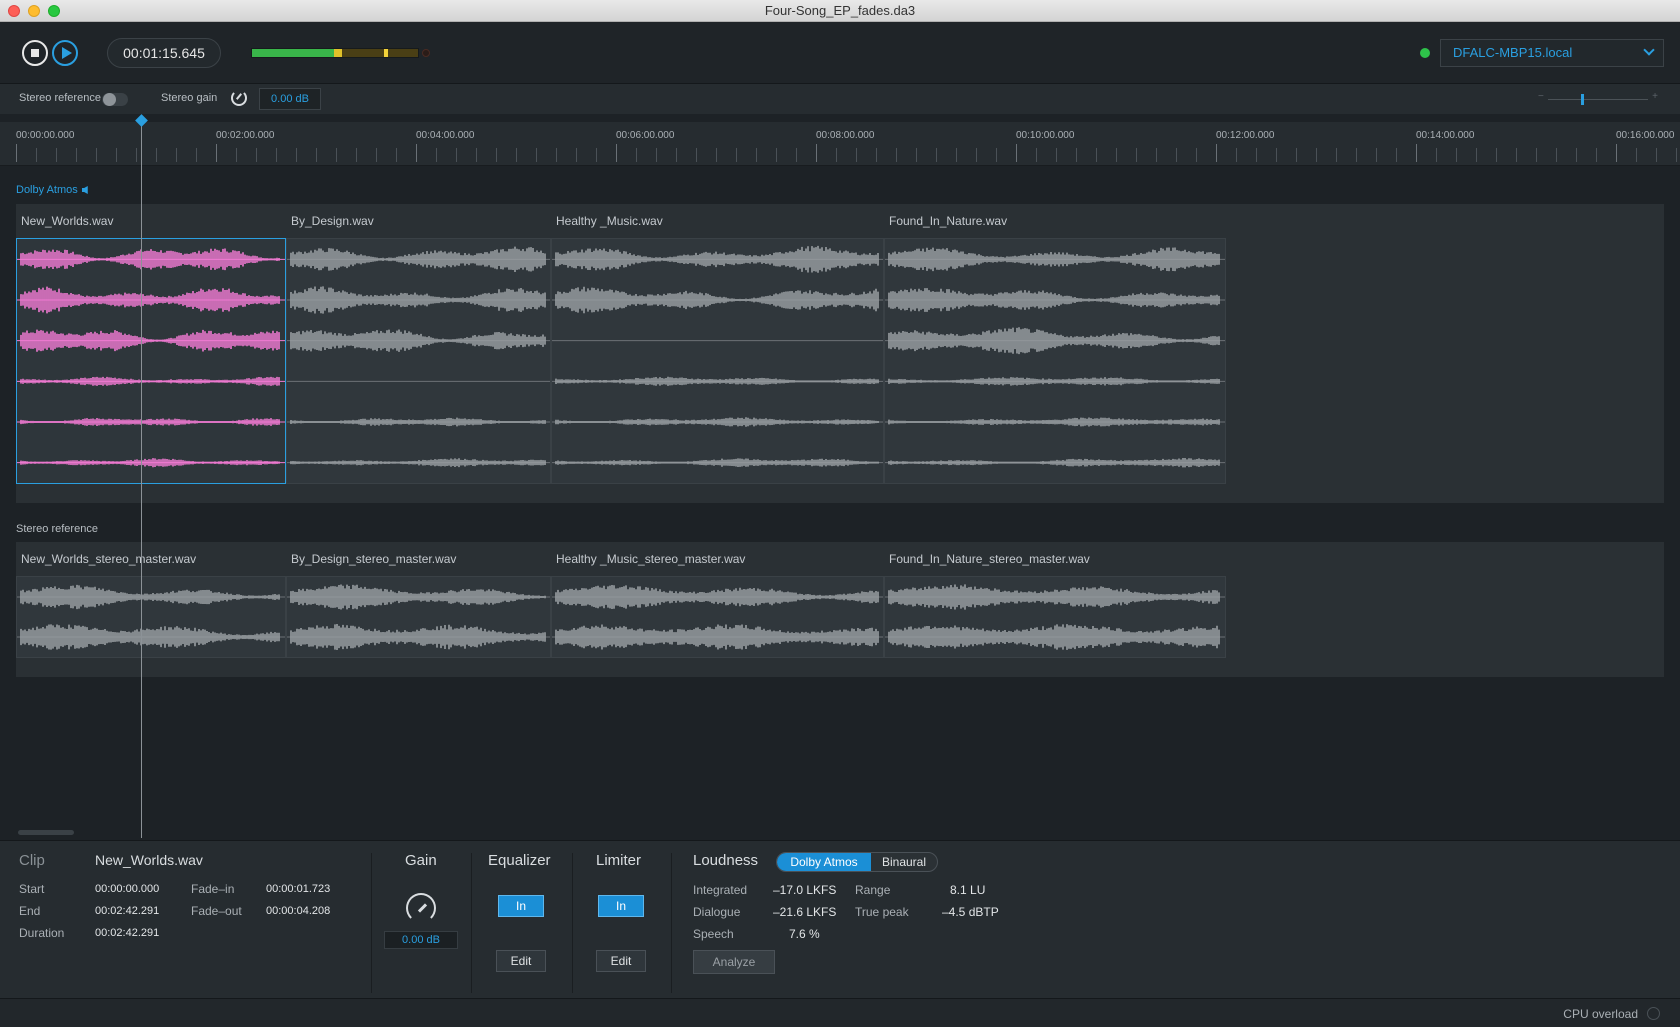  I want to click on clip-name: New_Worlds_stereo_master.wav, so click(109, 559).